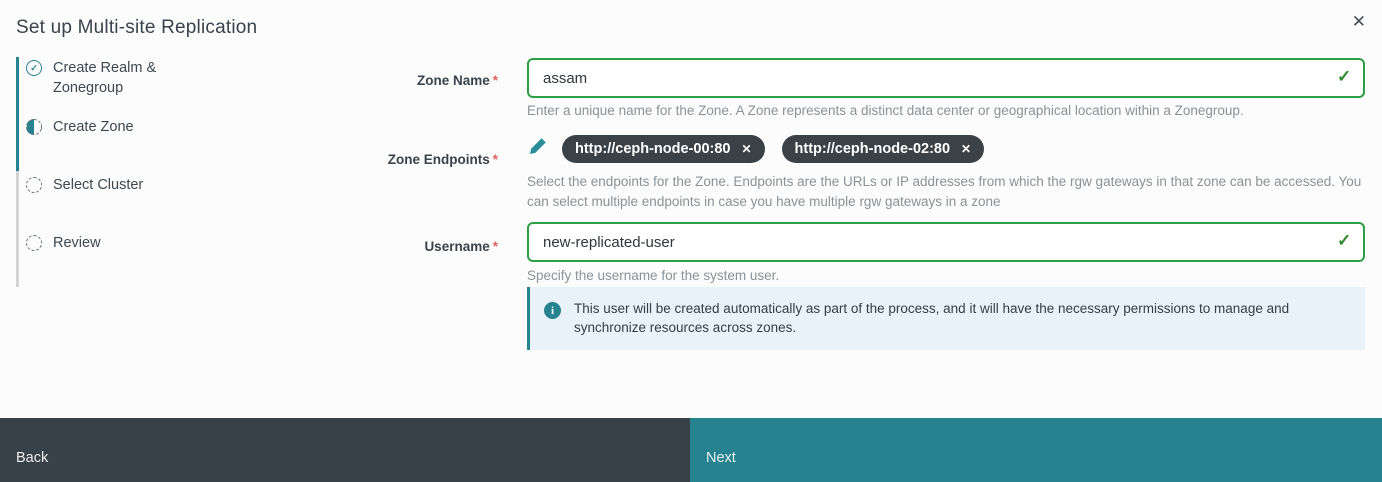 The height and width of the screenshot is (482, 1382). I want to click on wizard-rail-pending-segment, so click(17, 229).